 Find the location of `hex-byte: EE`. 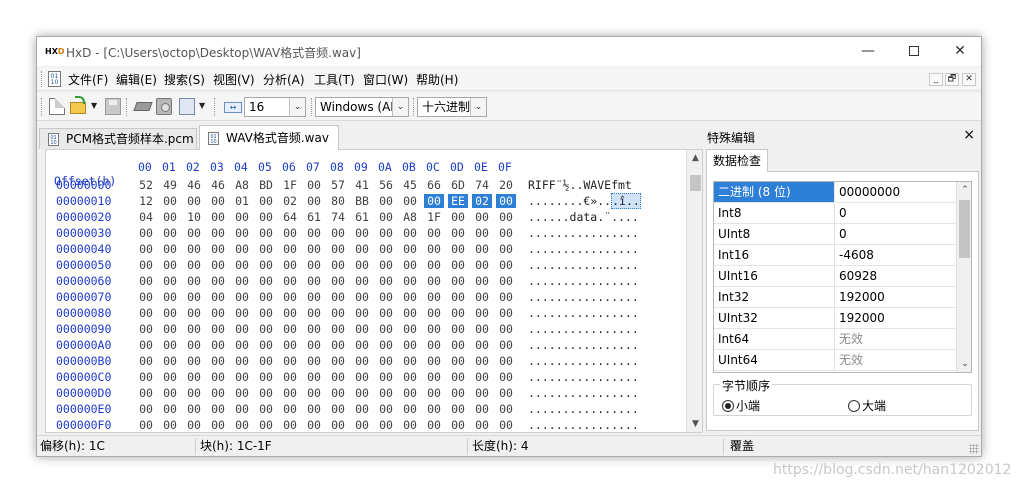

hex-byte: EE is located at coordinates (458, 201).